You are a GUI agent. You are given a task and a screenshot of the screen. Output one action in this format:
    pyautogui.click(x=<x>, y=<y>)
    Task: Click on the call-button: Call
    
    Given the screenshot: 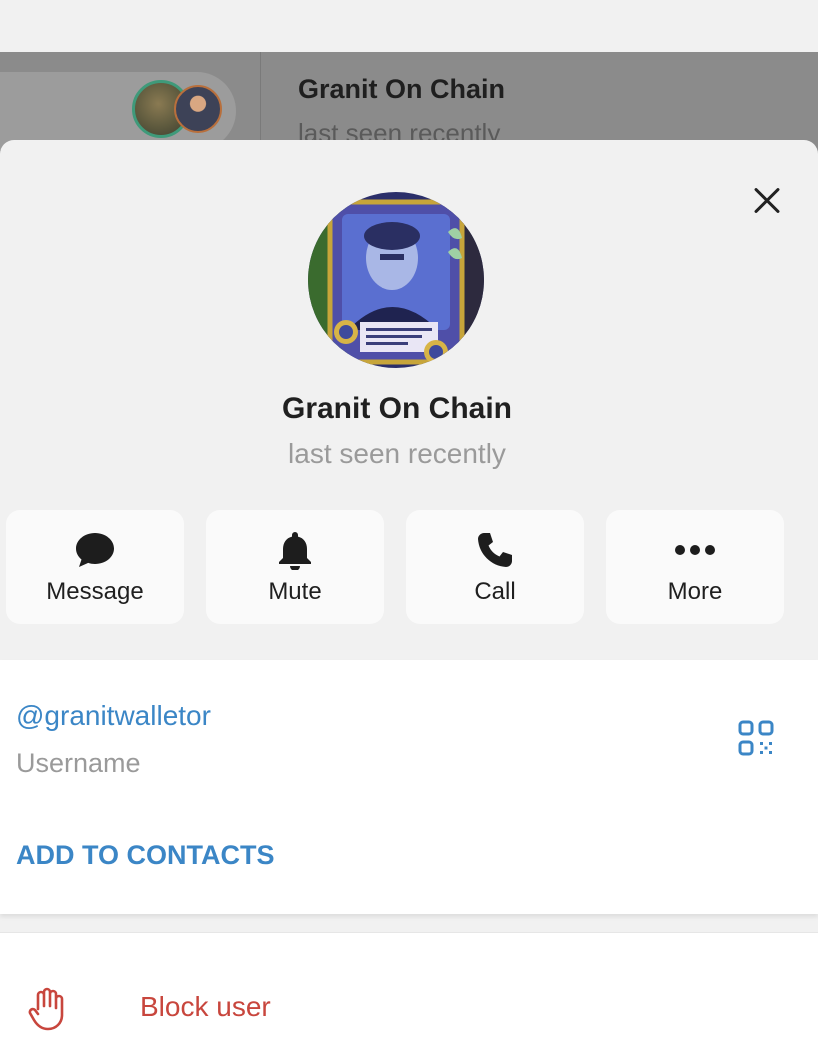 What is the action you would take?
    pyautogui.click(x=495, y=567)
    